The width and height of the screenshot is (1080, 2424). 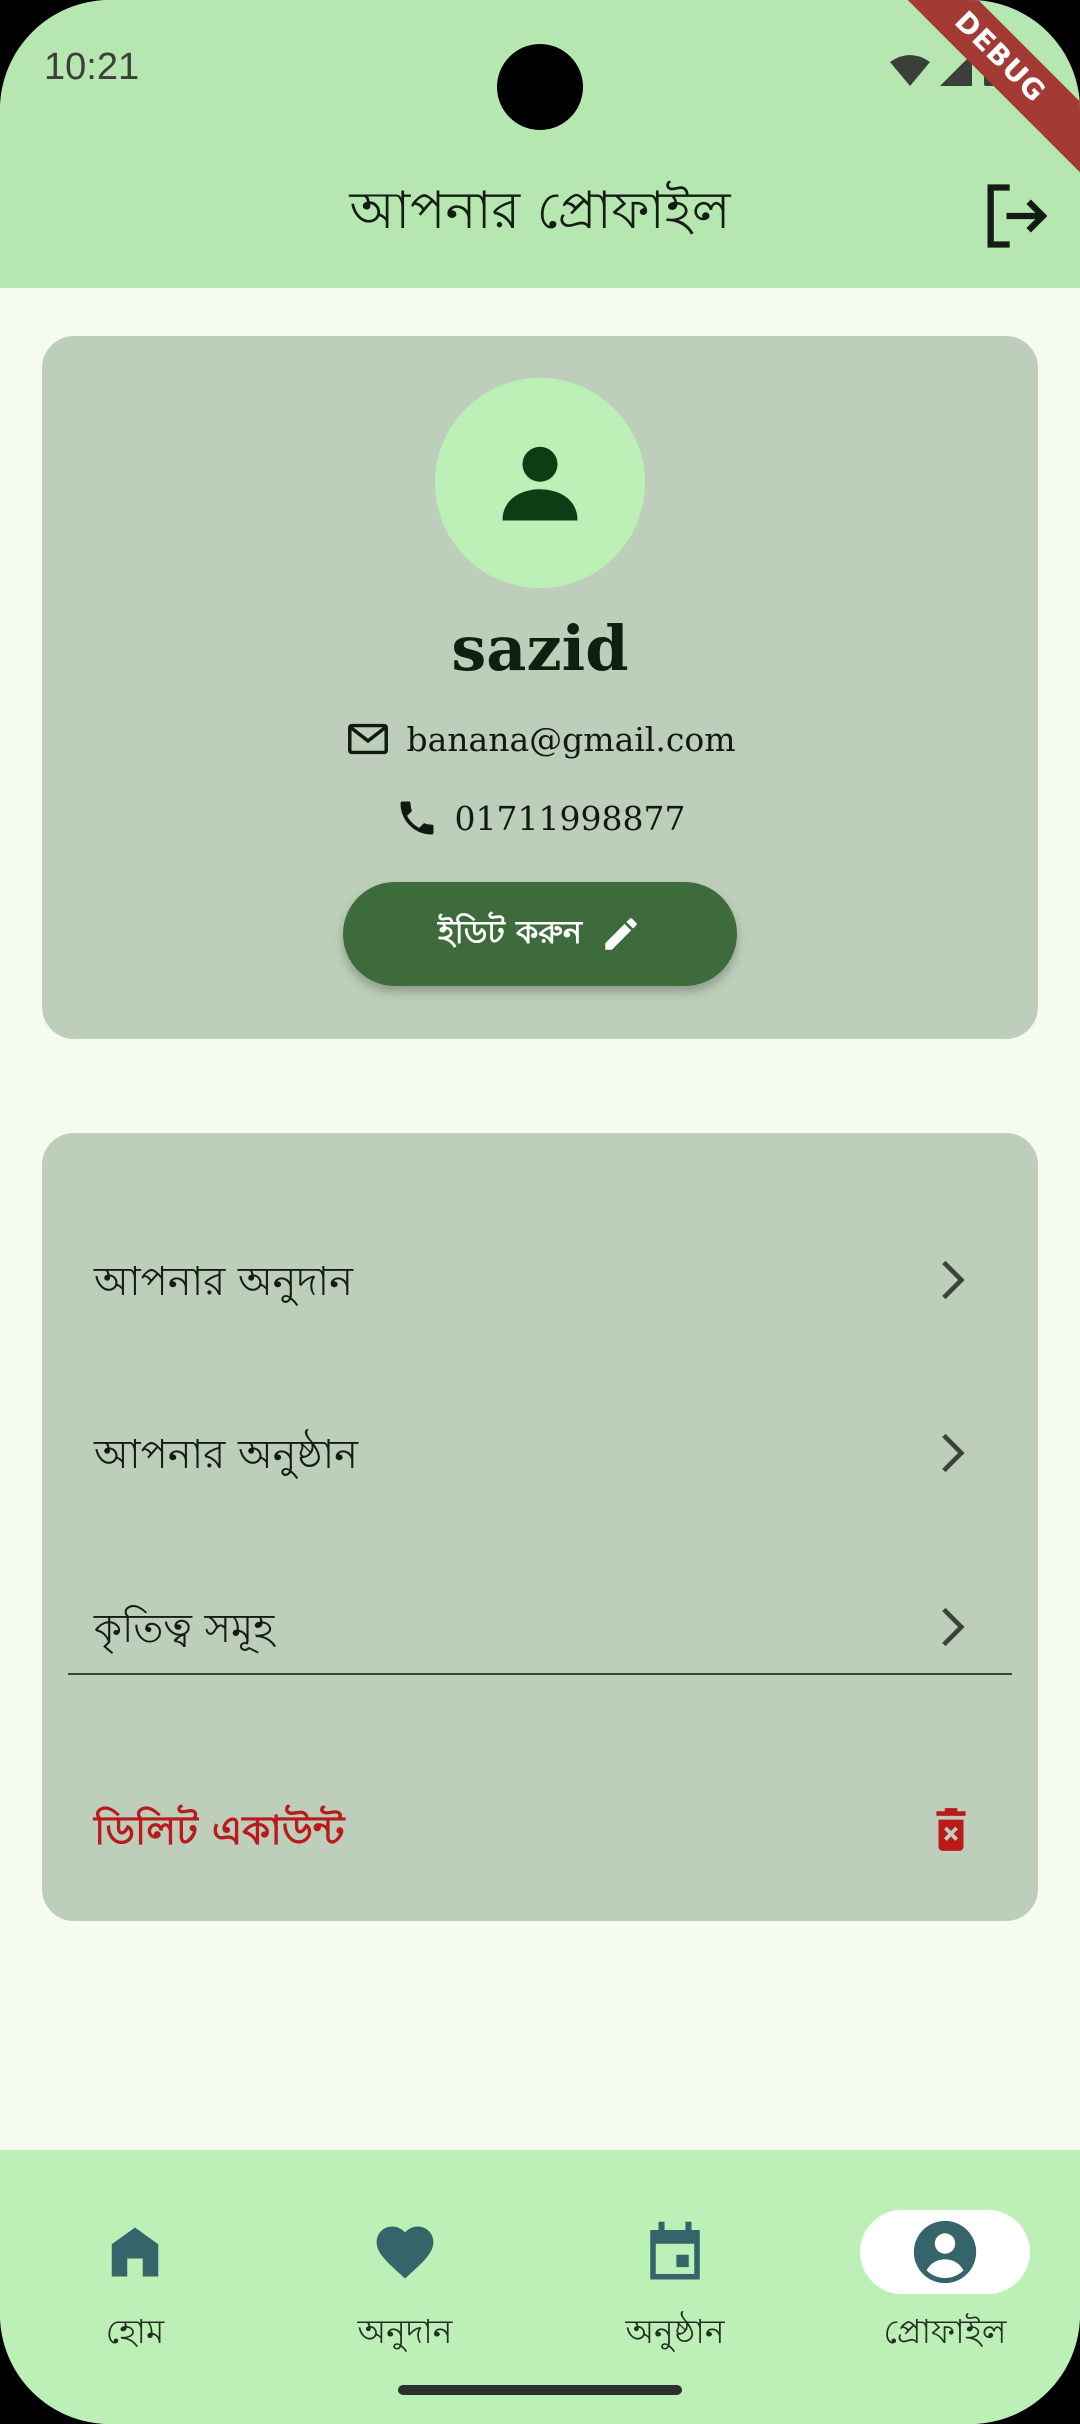 I want to click on menu-item-label: কৃতিত্ব সমূহ, so click(x=184, y=1629).